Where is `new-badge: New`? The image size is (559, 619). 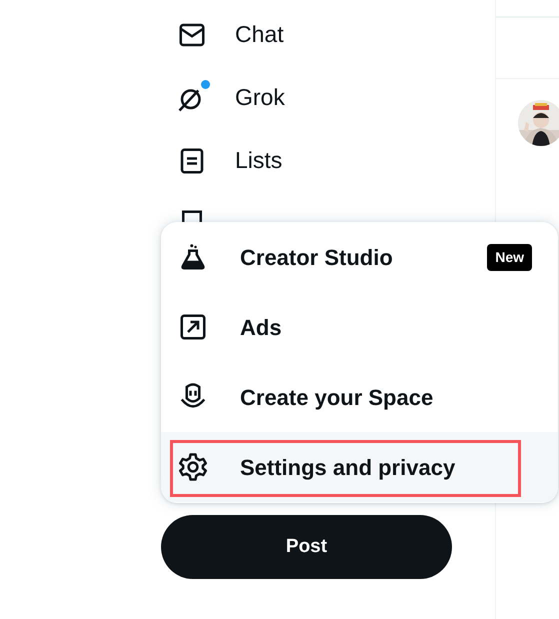
new-badge: New is located at coordinates (509, 257).